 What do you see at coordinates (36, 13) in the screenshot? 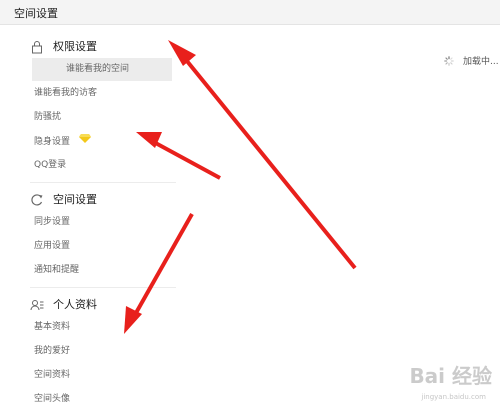
I see `page-title: 空间设置` at bounding box center [36, 13].